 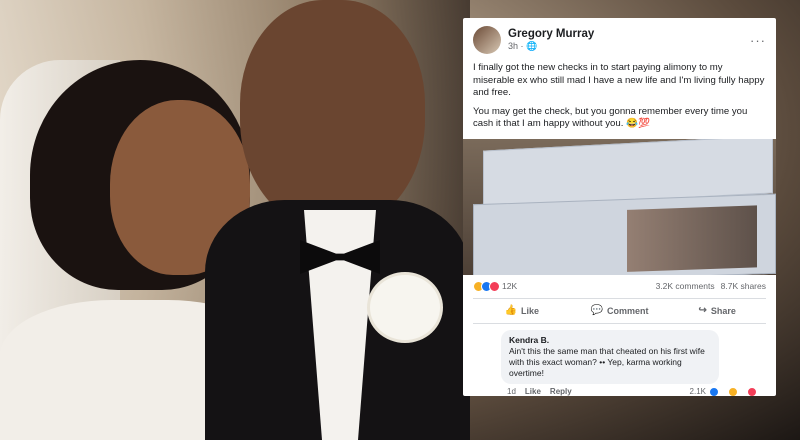 What do you see at coordinates (702, 310) in the screenshot?
I see `share-arrow-icon: ↪` at bounding box center [702, 310].